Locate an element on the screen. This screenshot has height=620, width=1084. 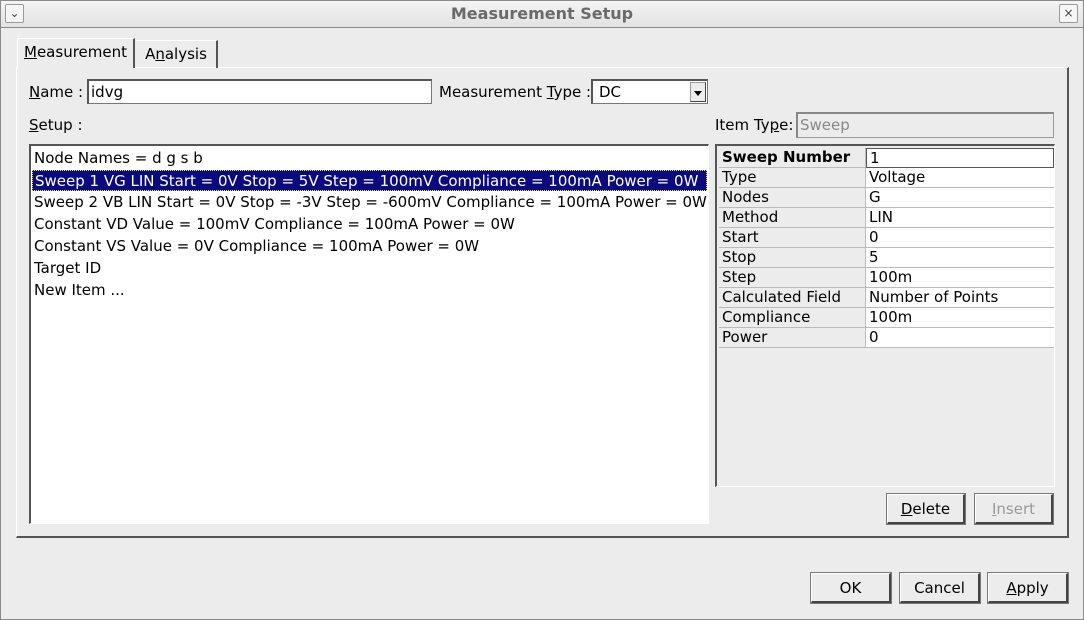
property-row: Nodes G is located at coordinates (886, 198).